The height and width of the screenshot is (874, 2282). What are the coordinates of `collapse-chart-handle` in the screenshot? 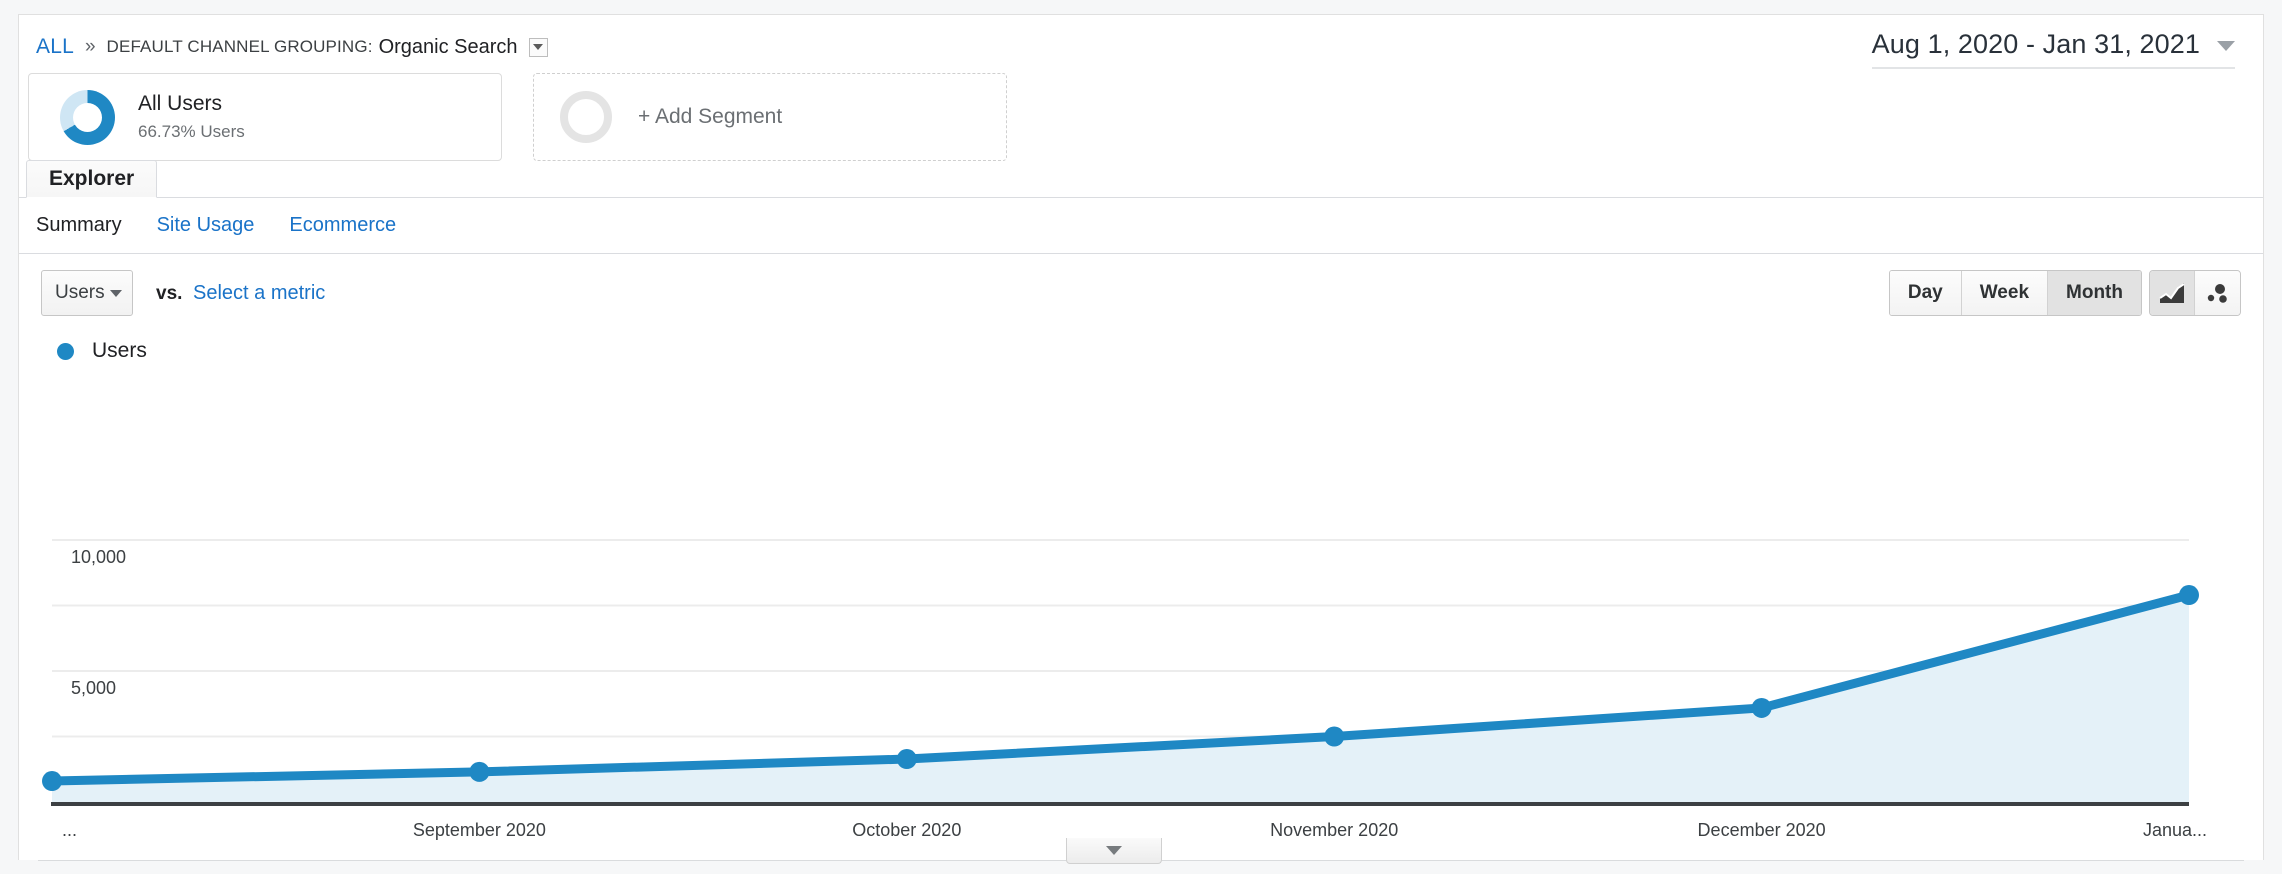 It's located at (1114, 851).